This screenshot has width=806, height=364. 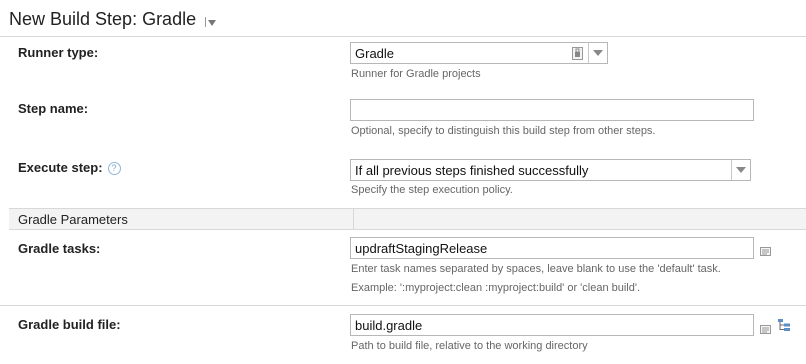 I want to click on page-title-row: New Build Step: Gradle, so click(x=113, y=19).